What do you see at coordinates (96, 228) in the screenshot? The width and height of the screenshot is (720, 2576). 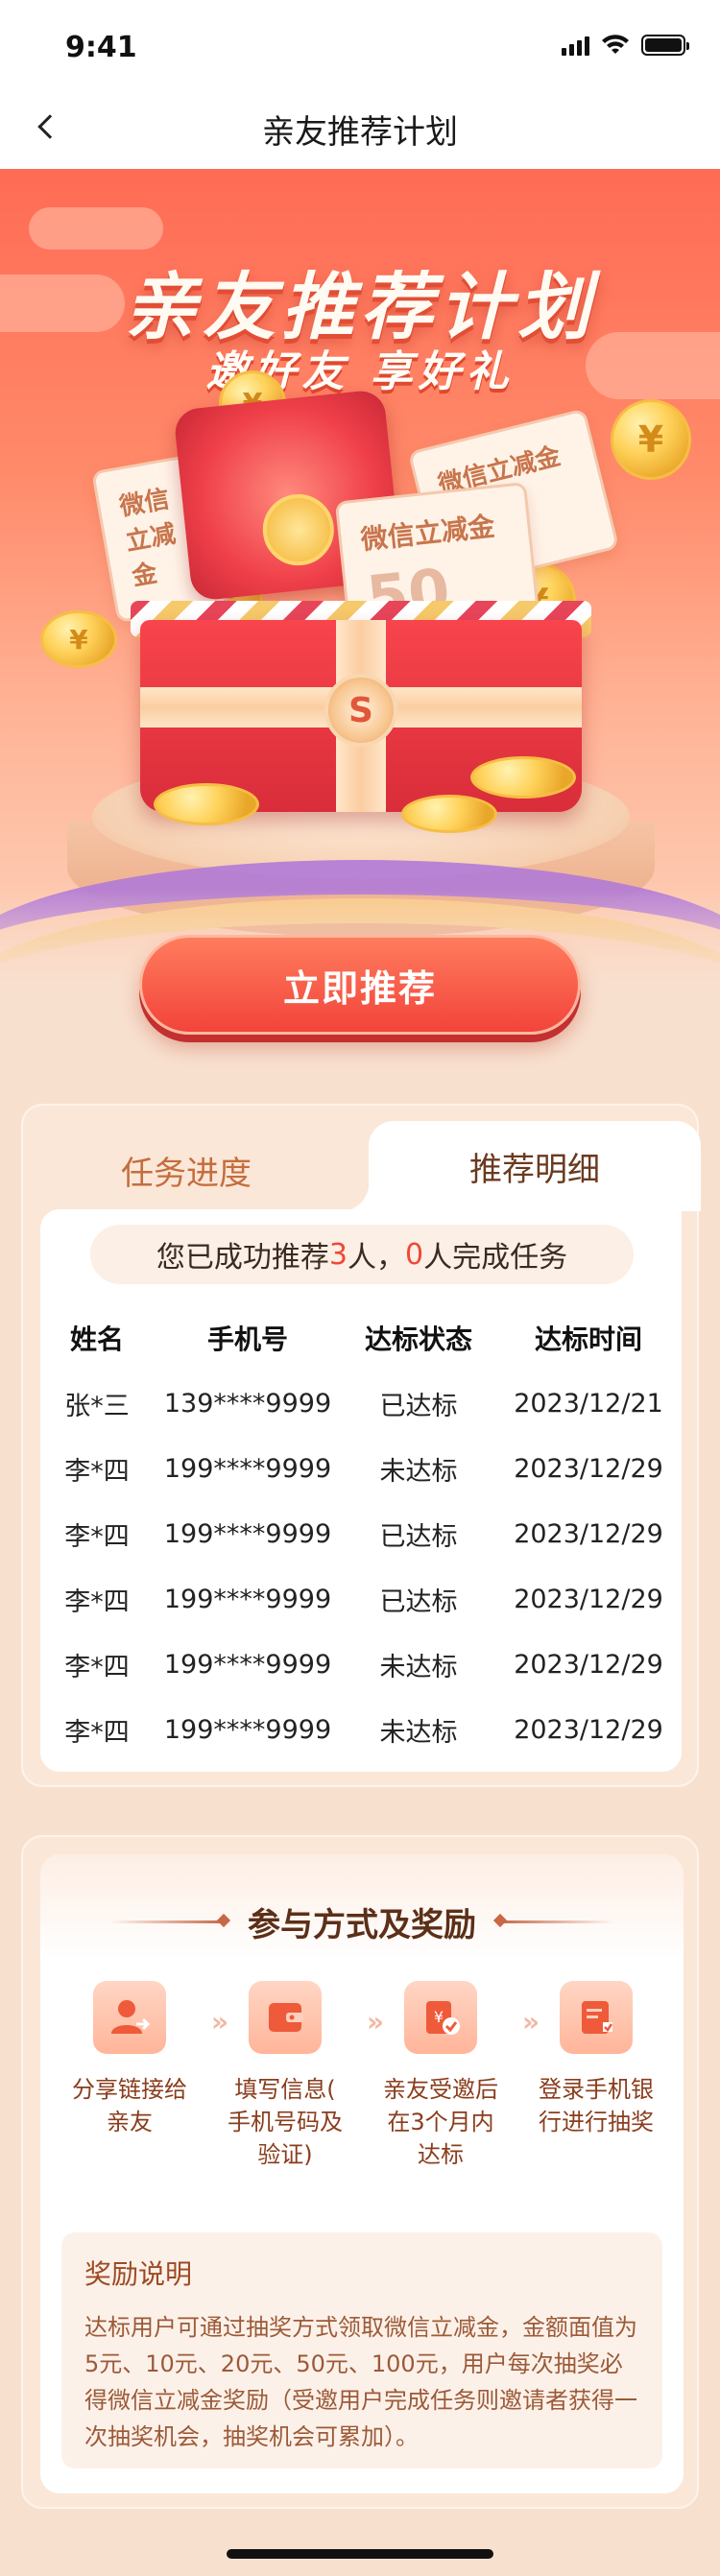 I see `cloud-decoration` at bounding box center [96, 228].